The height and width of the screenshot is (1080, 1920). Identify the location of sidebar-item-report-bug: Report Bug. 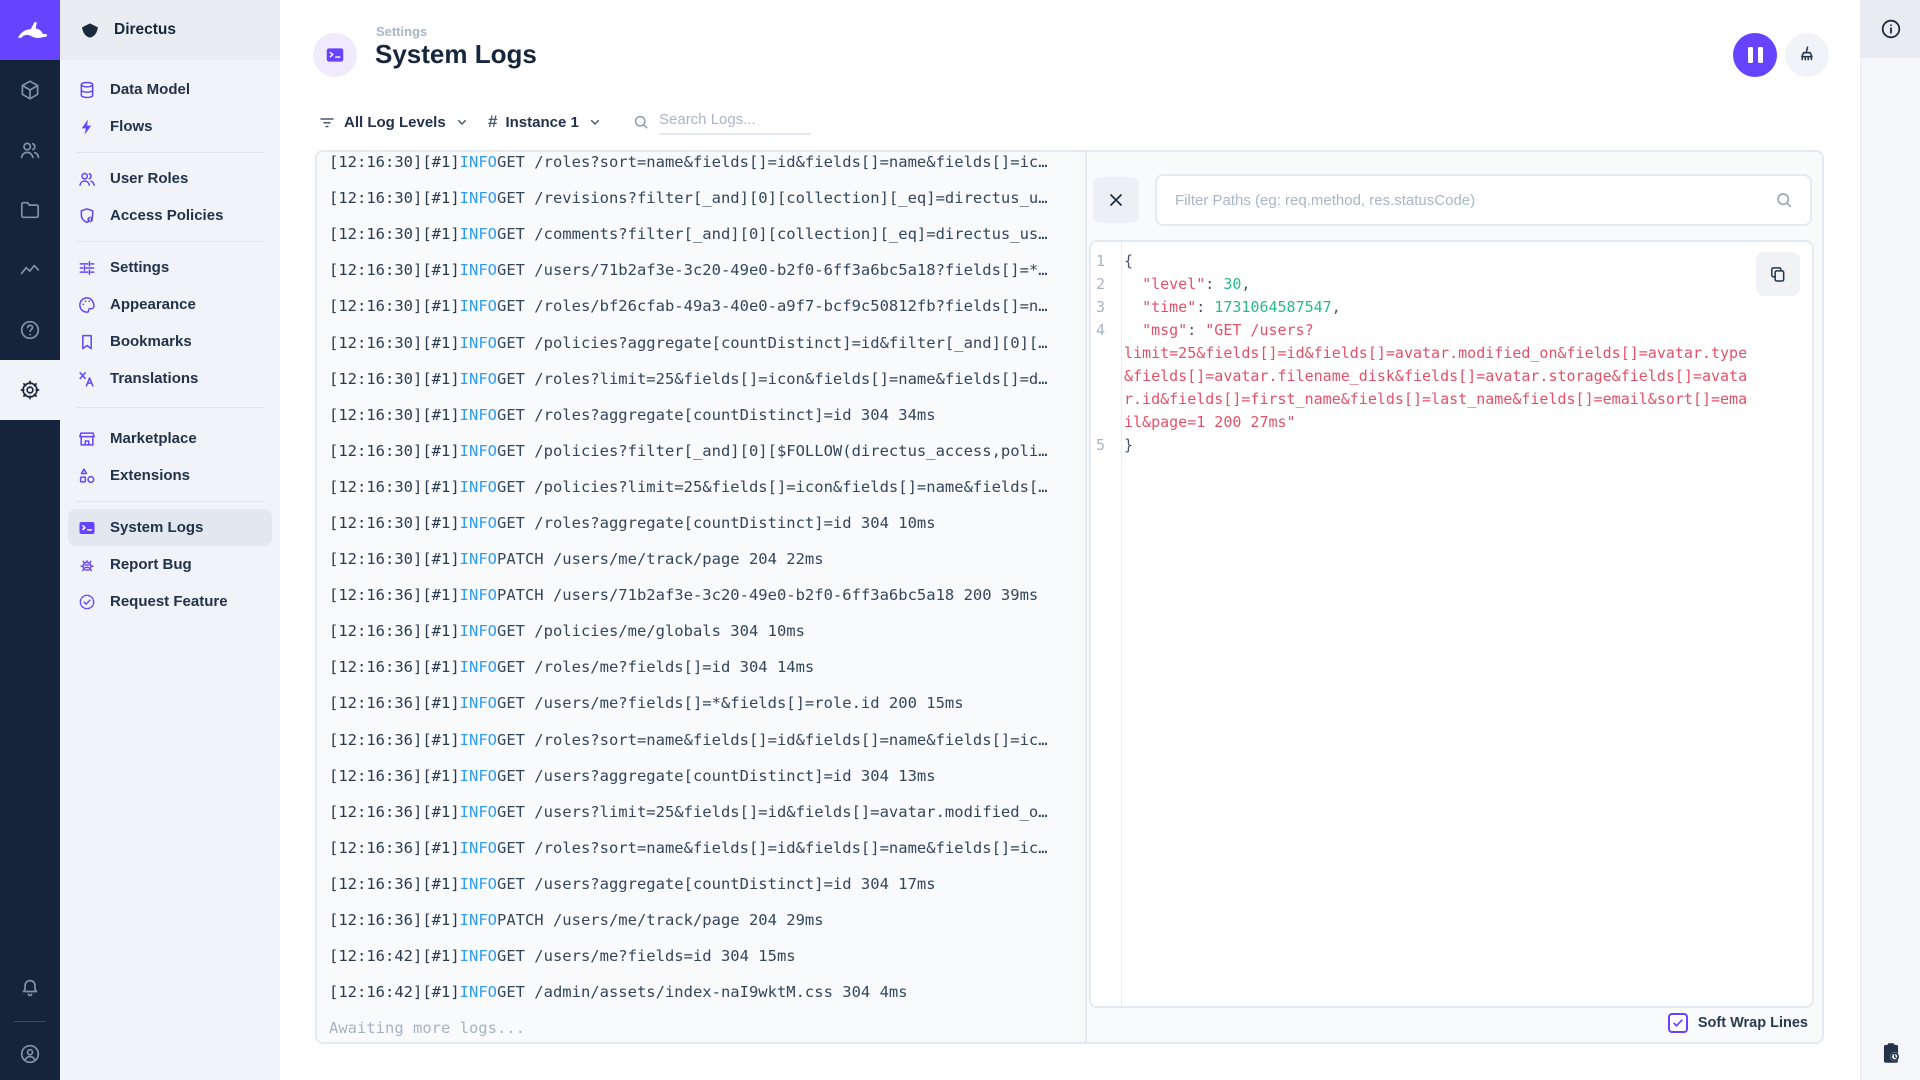
(170, 564).